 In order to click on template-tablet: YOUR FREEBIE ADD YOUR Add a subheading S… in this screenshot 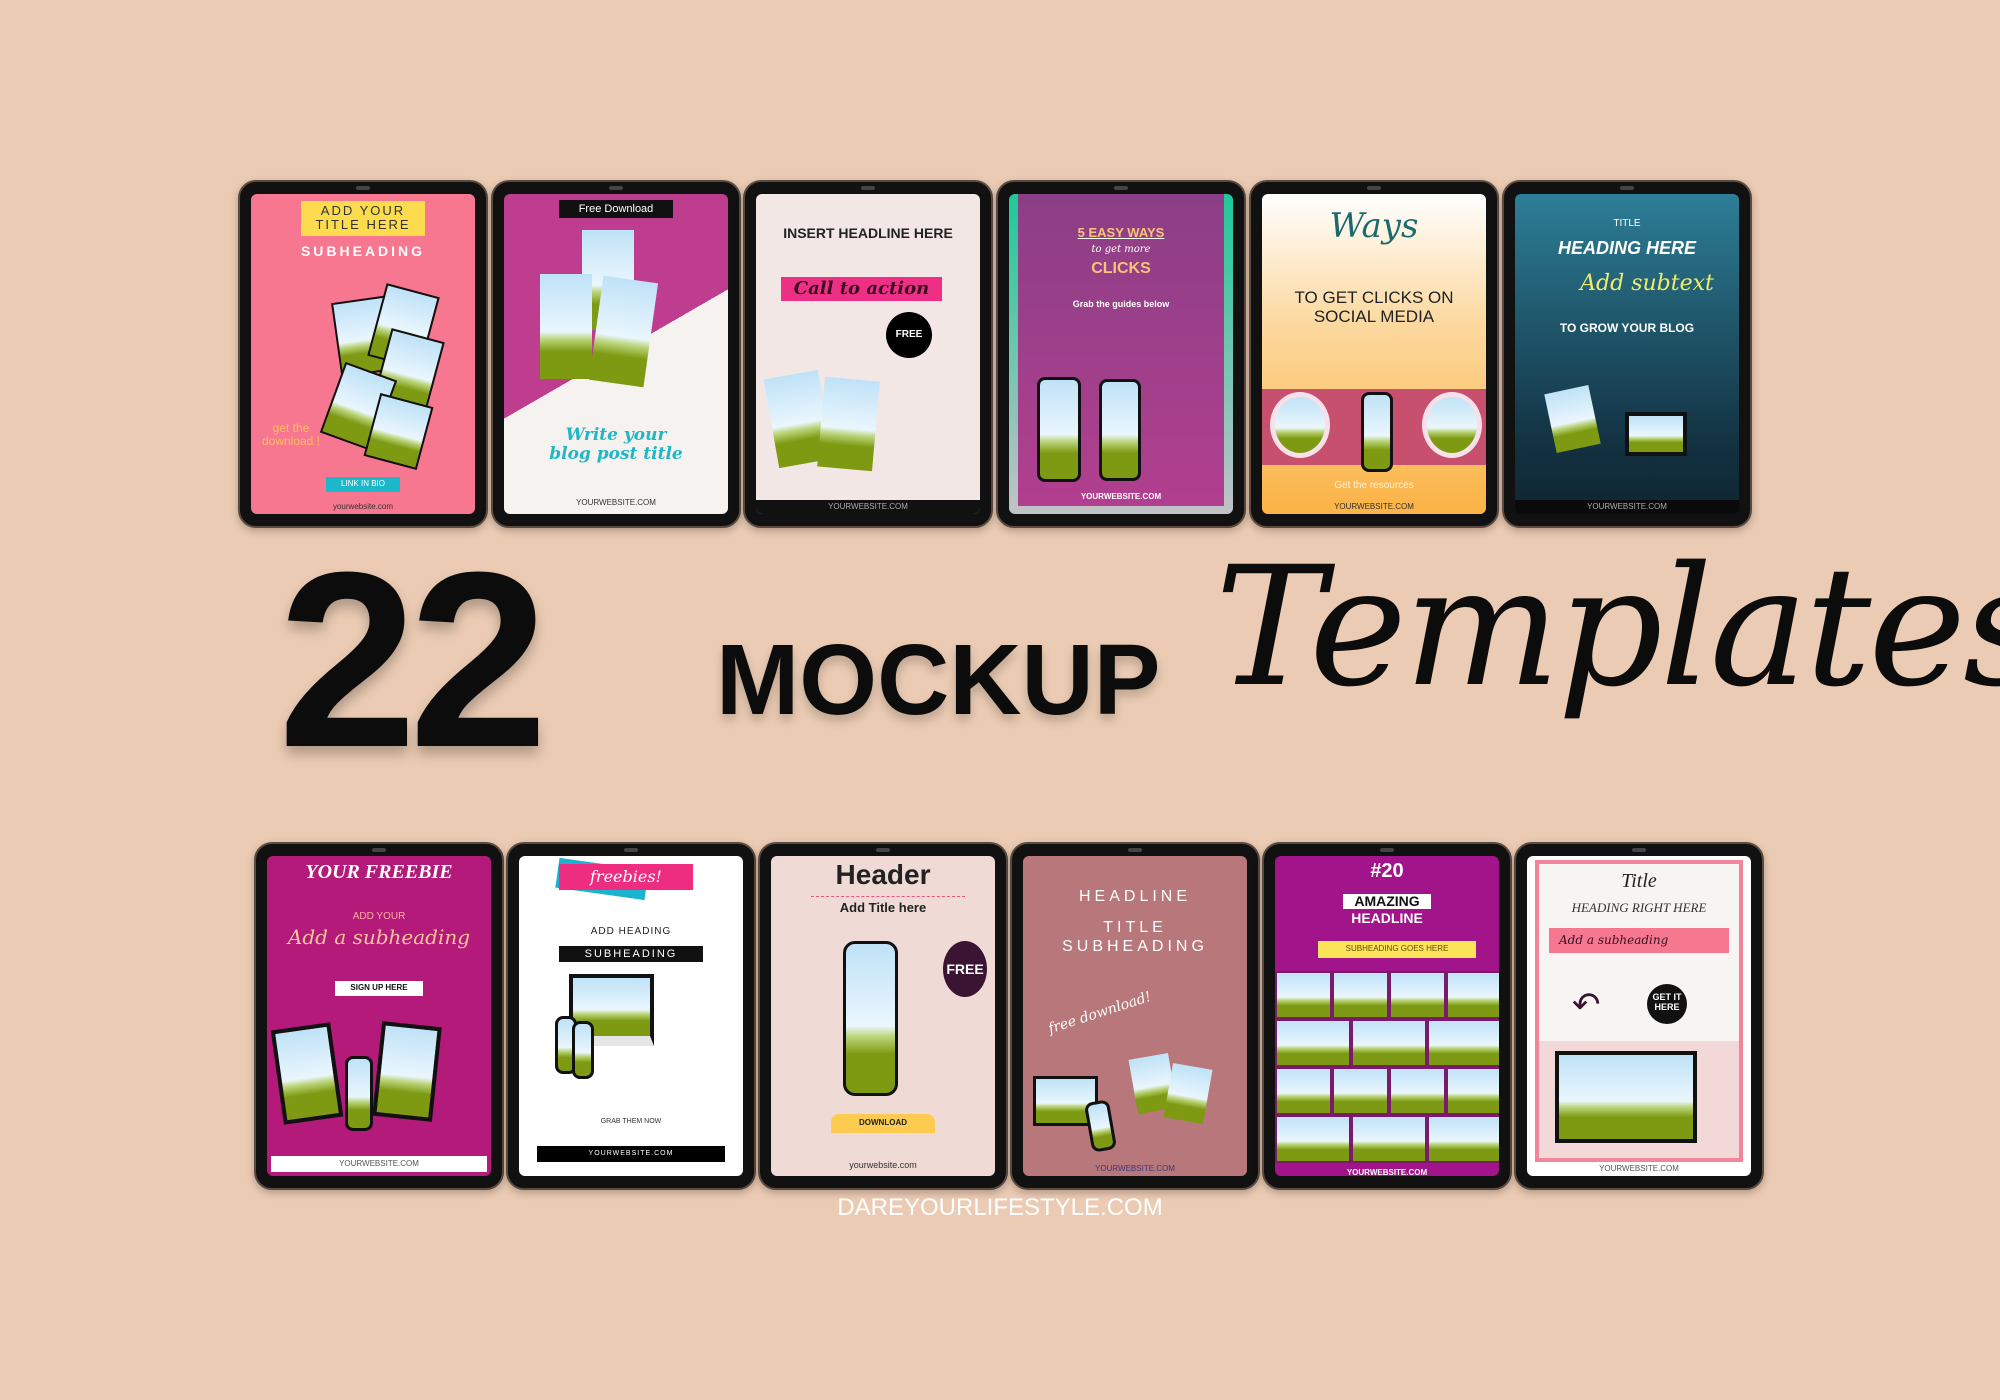, I will do `click(379, 1016)`.